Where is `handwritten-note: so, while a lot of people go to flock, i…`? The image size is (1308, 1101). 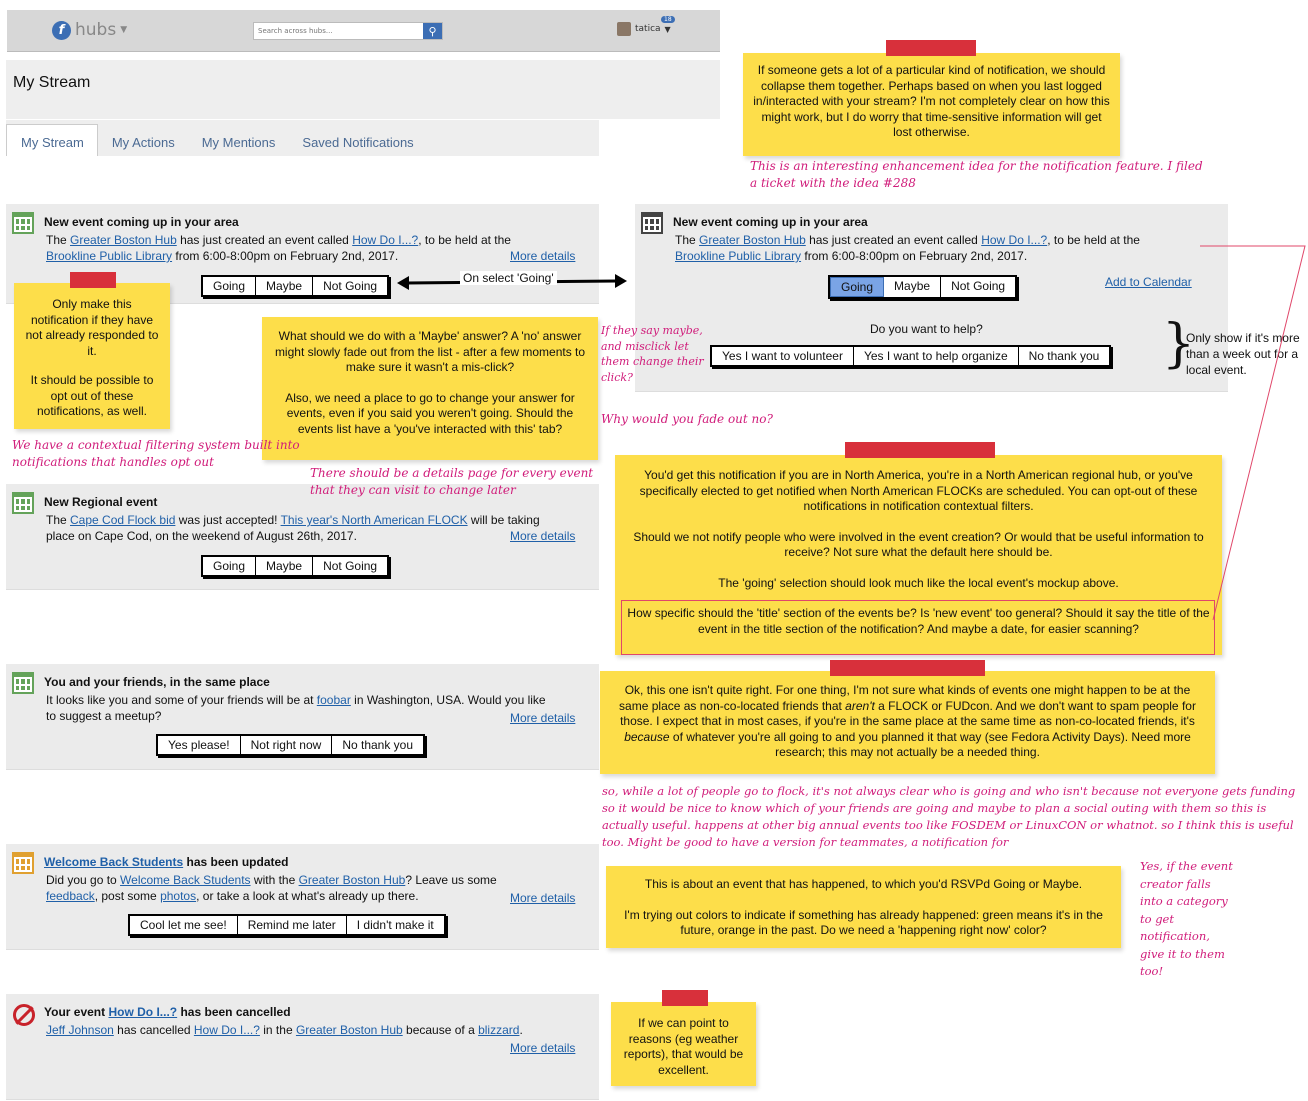 handwritten-note: so, while a lot of people go to flock, i… is located at coordinates (949, 816).